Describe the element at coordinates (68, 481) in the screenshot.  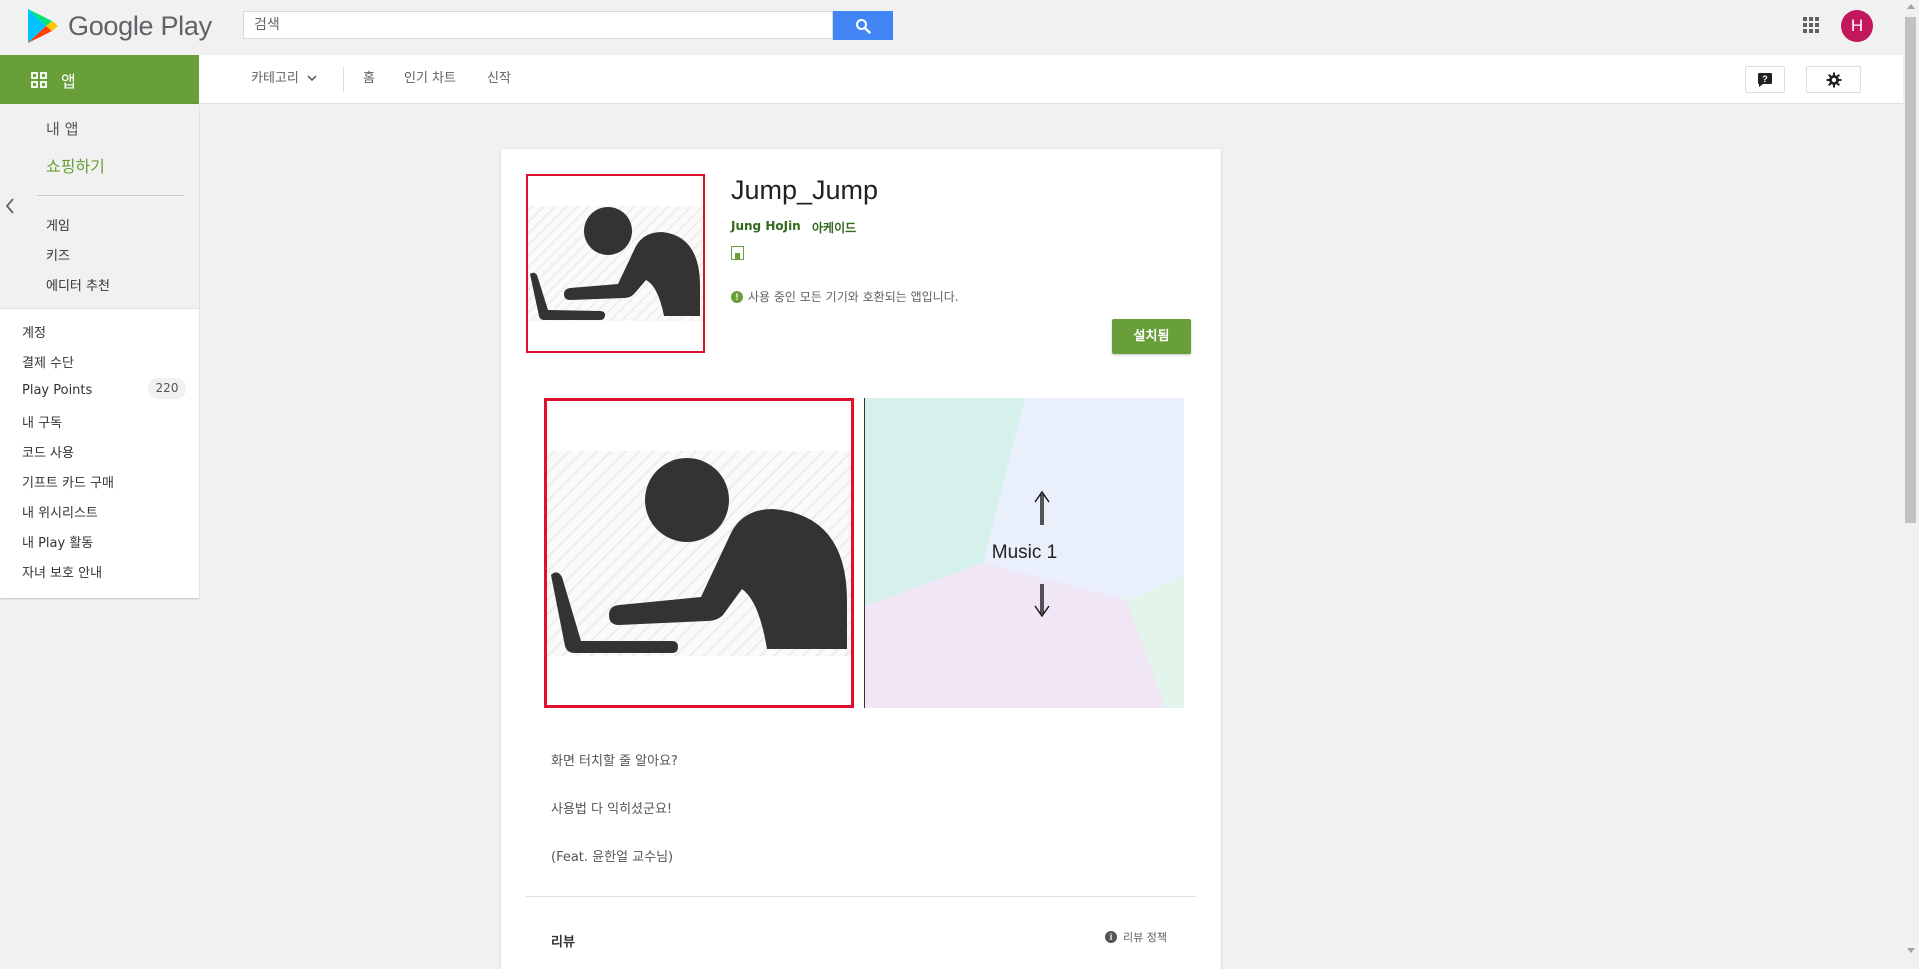
I see `sidebar-item-buy-gift-card: 기프트 카드 구매` at that location.